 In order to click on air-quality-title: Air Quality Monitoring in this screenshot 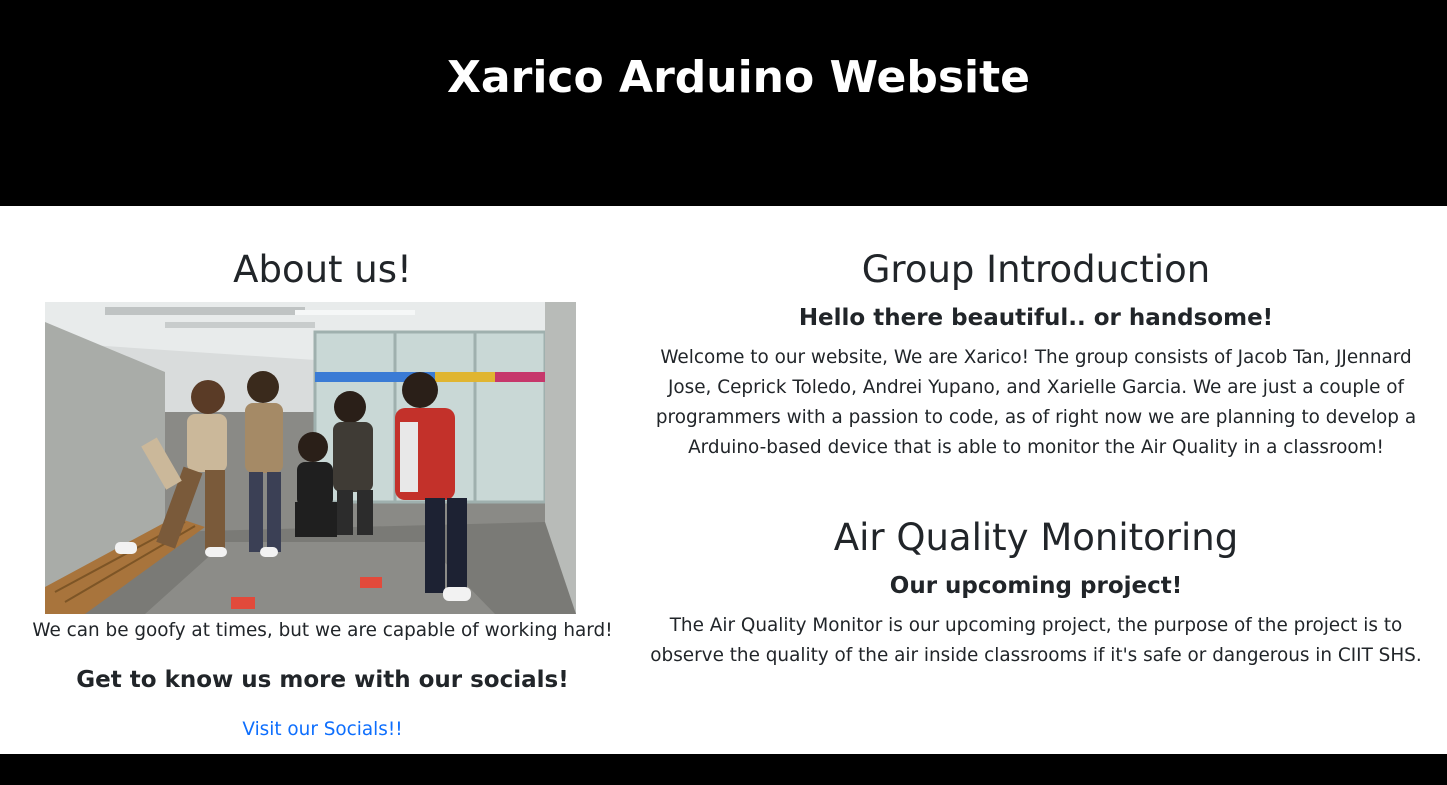, I will do `click(1036, 537)`.